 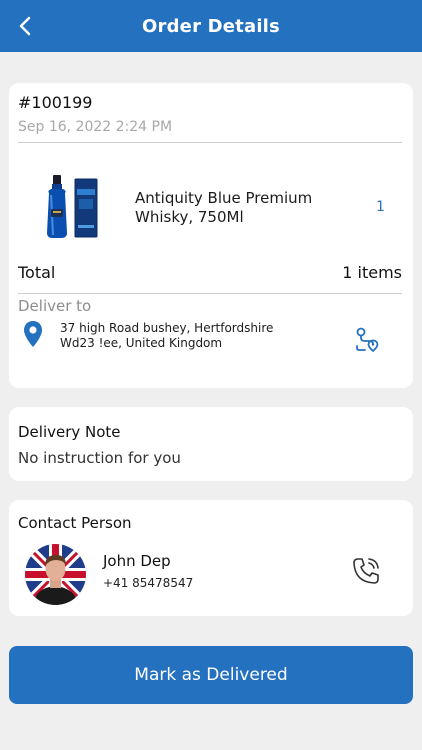 What do you see at coordinates (99, 458) in the screenshot?
I see `delivery-note-text: No instruction for you` at bounding box center [99, 458].